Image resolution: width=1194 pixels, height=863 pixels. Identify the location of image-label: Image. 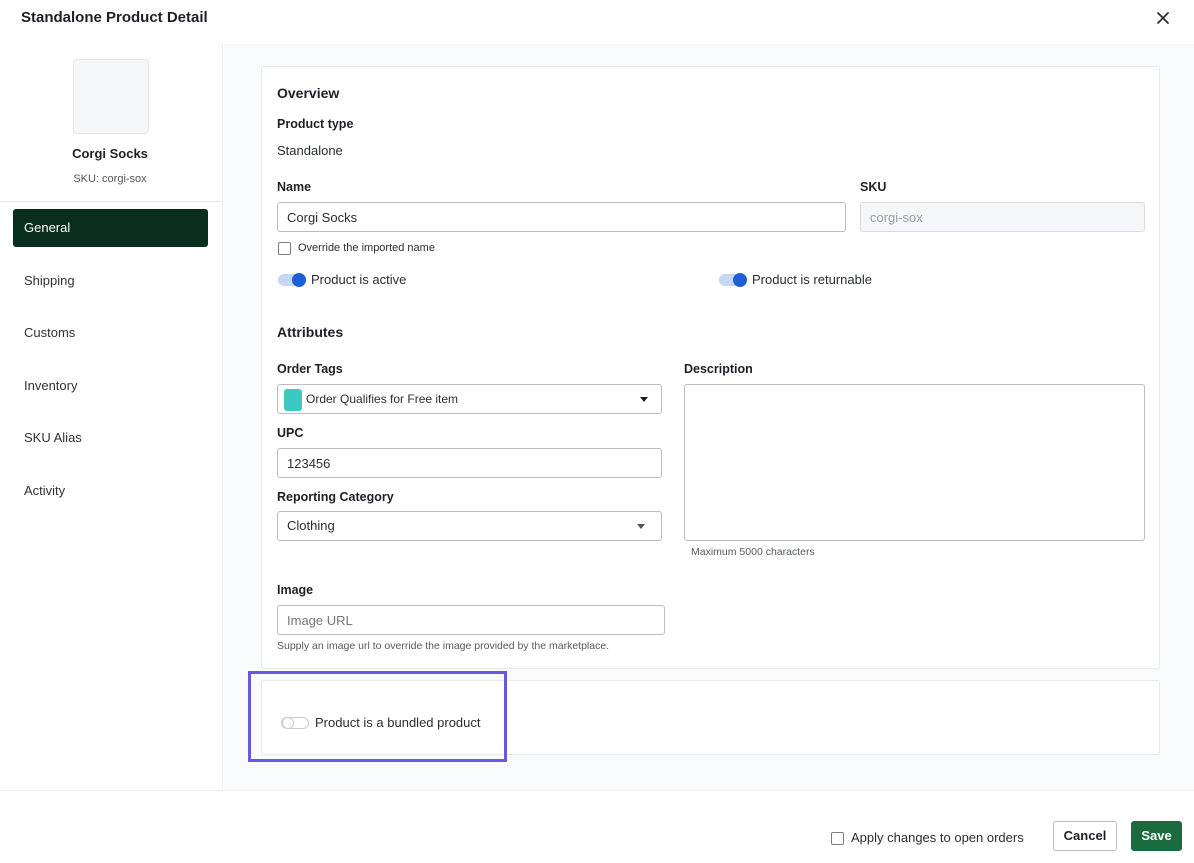
(295, 590).